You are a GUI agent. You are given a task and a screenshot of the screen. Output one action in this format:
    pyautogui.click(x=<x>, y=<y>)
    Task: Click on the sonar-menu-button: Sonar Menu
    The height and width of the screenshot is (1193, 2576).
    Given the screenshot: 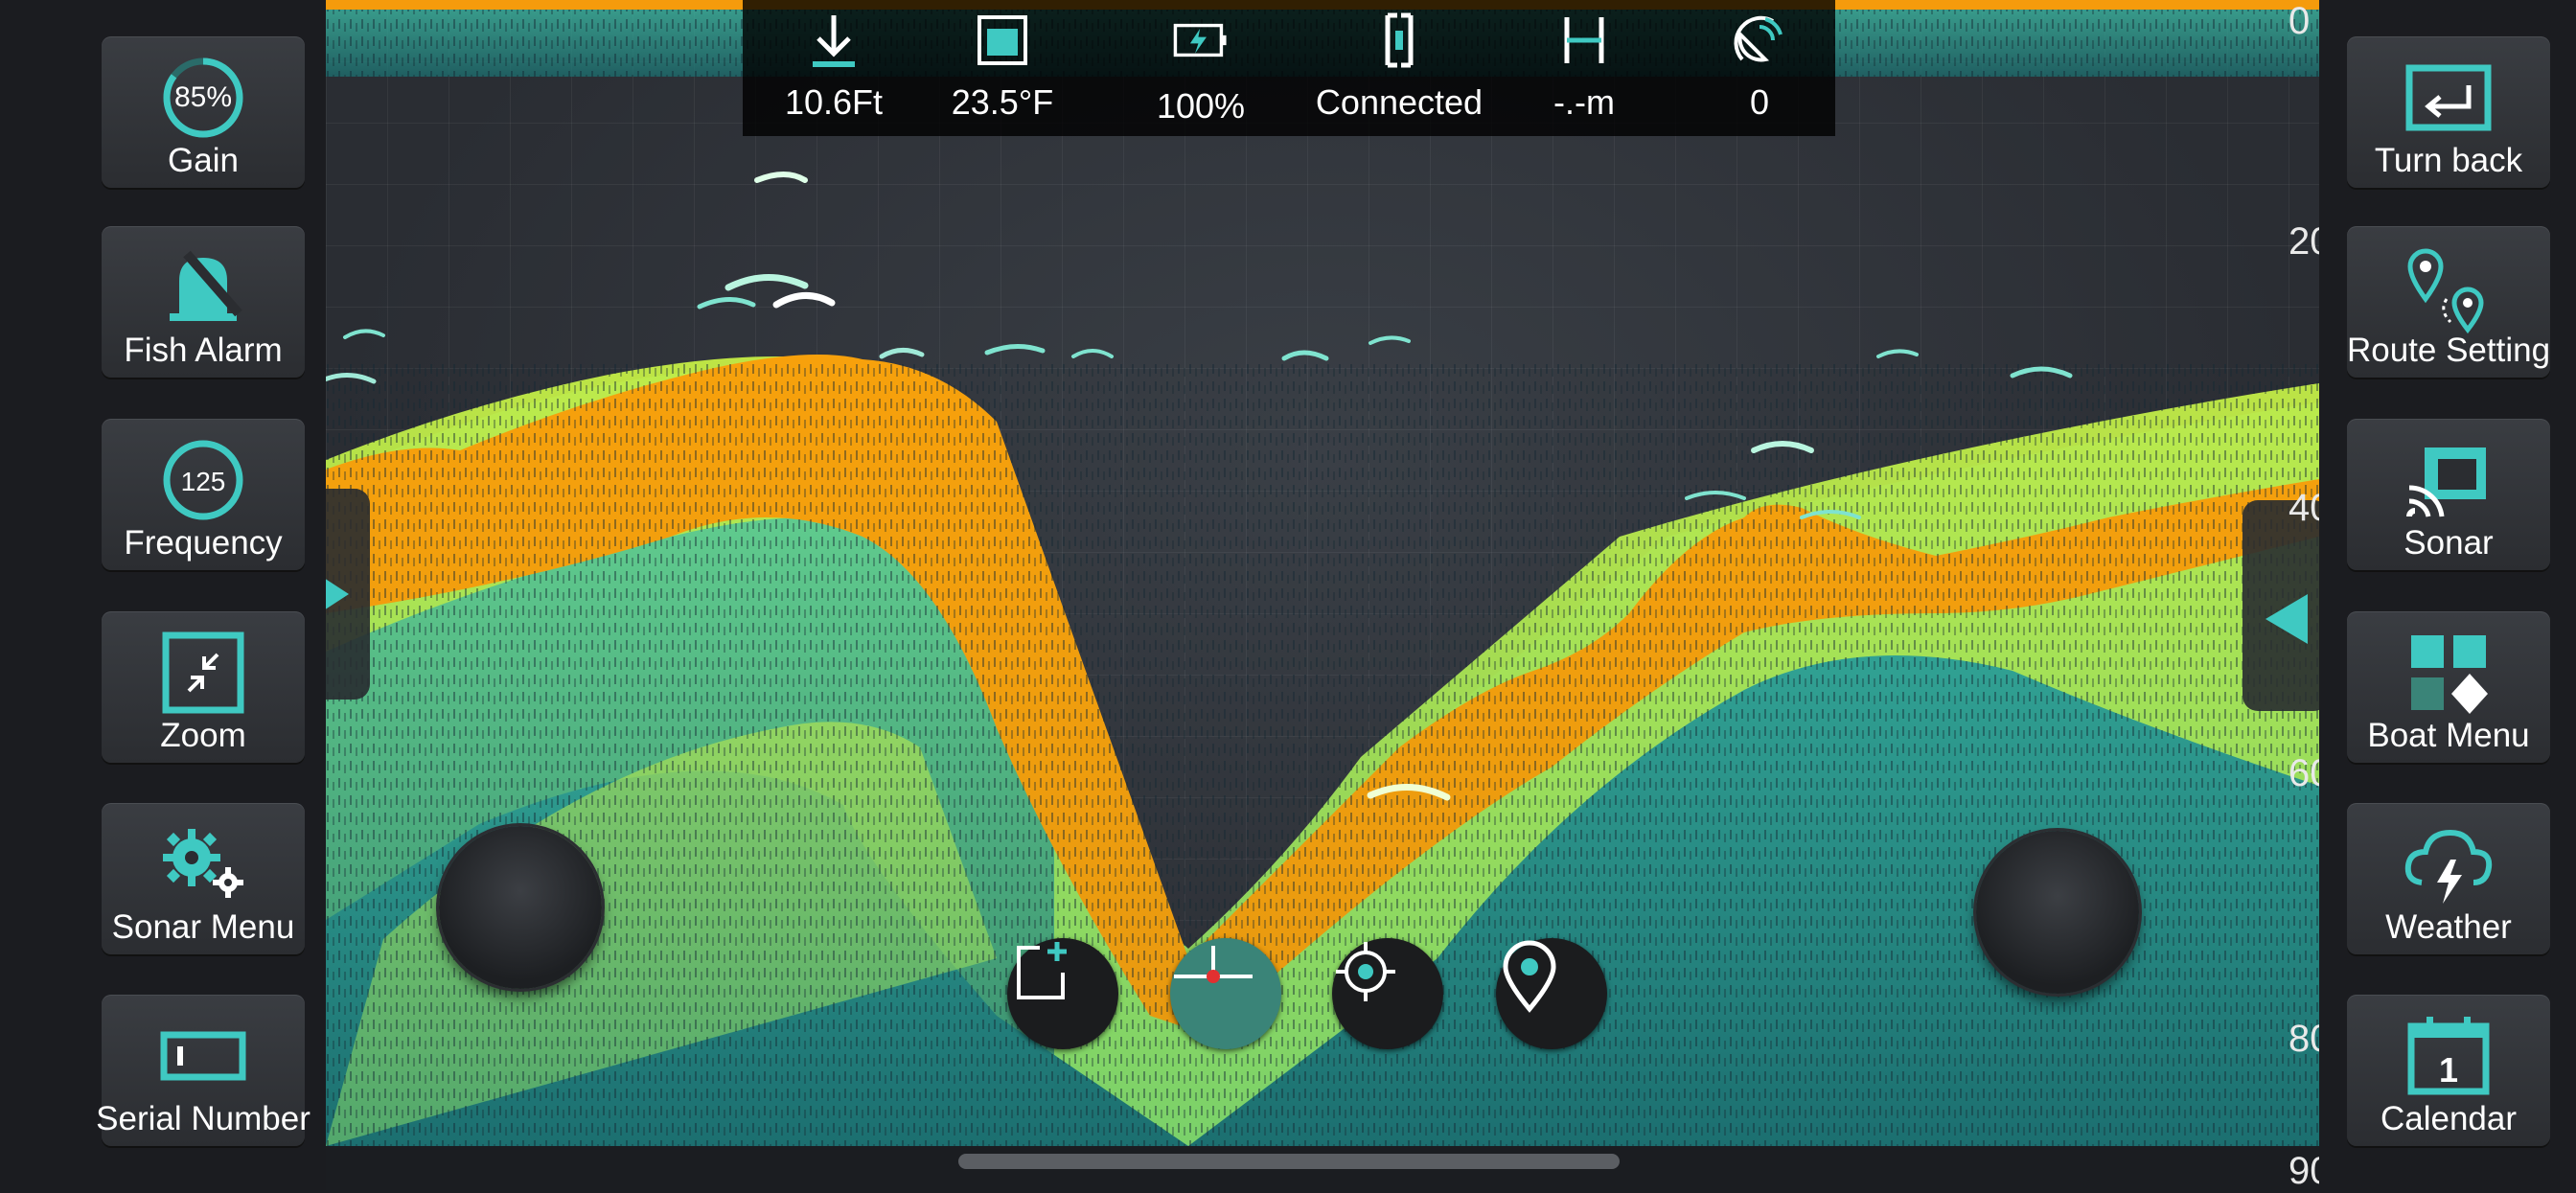 What is the action you would take?
    pyautogui.click(x=203, y=878)
    